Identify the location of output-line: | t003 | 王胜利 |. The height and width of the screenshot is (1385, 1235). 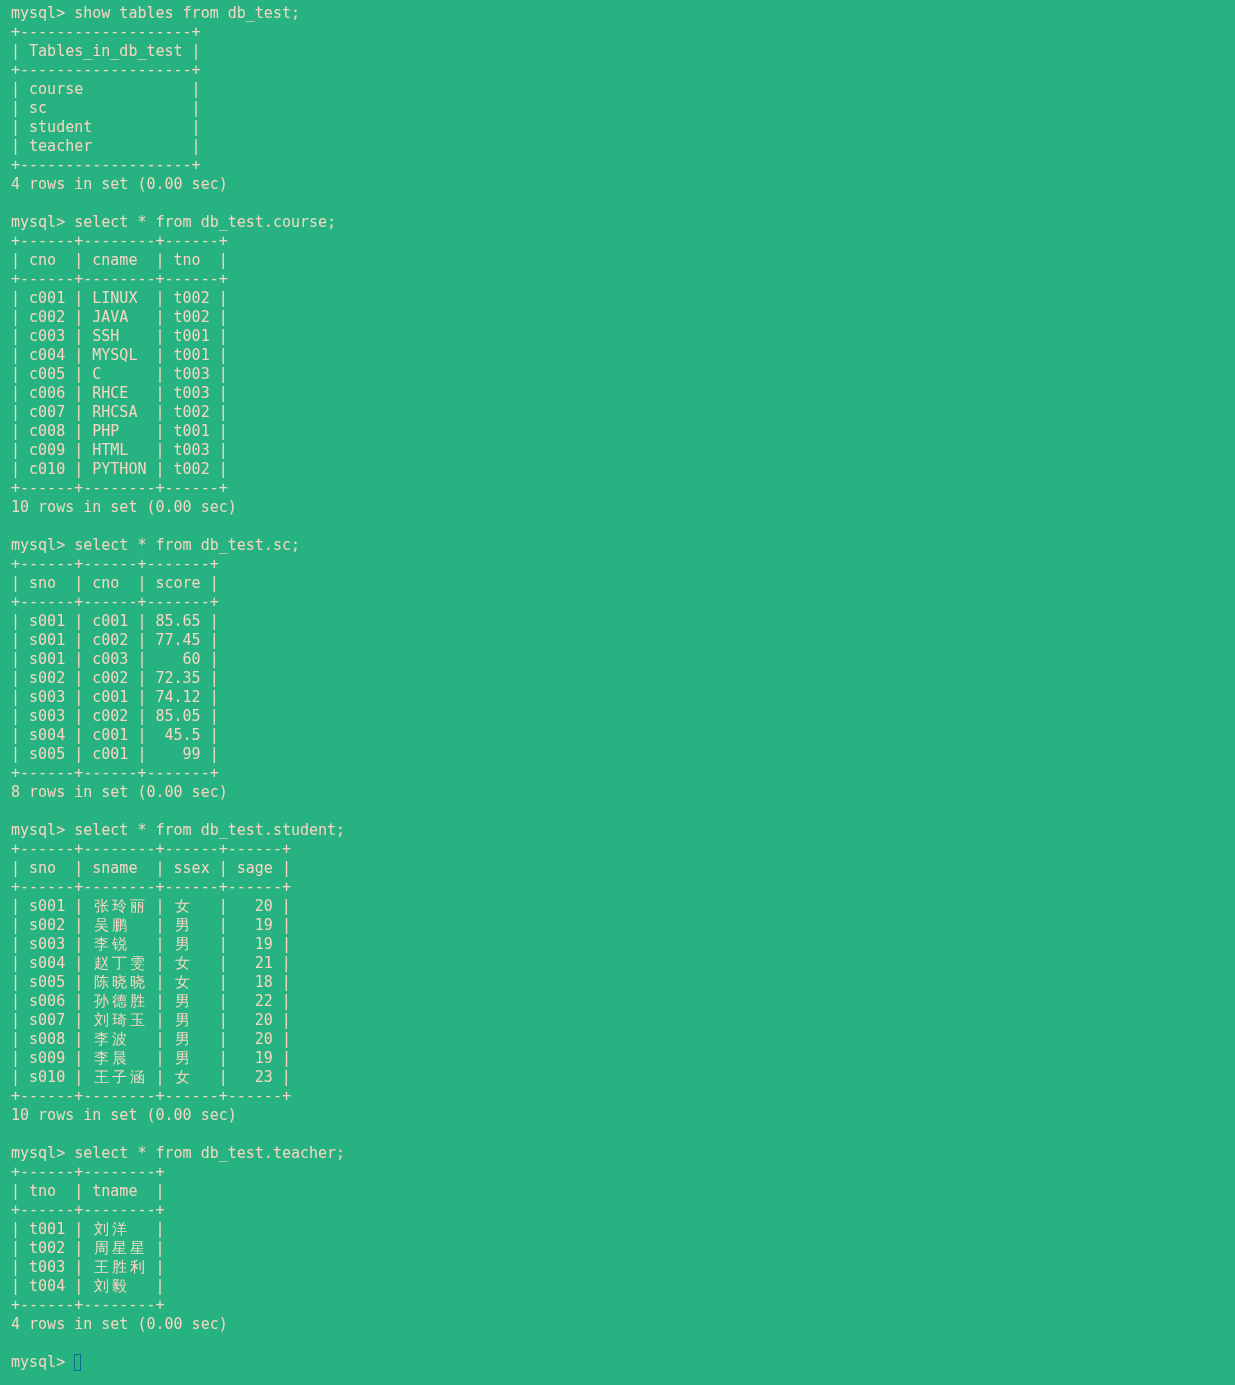
(88, 1267).